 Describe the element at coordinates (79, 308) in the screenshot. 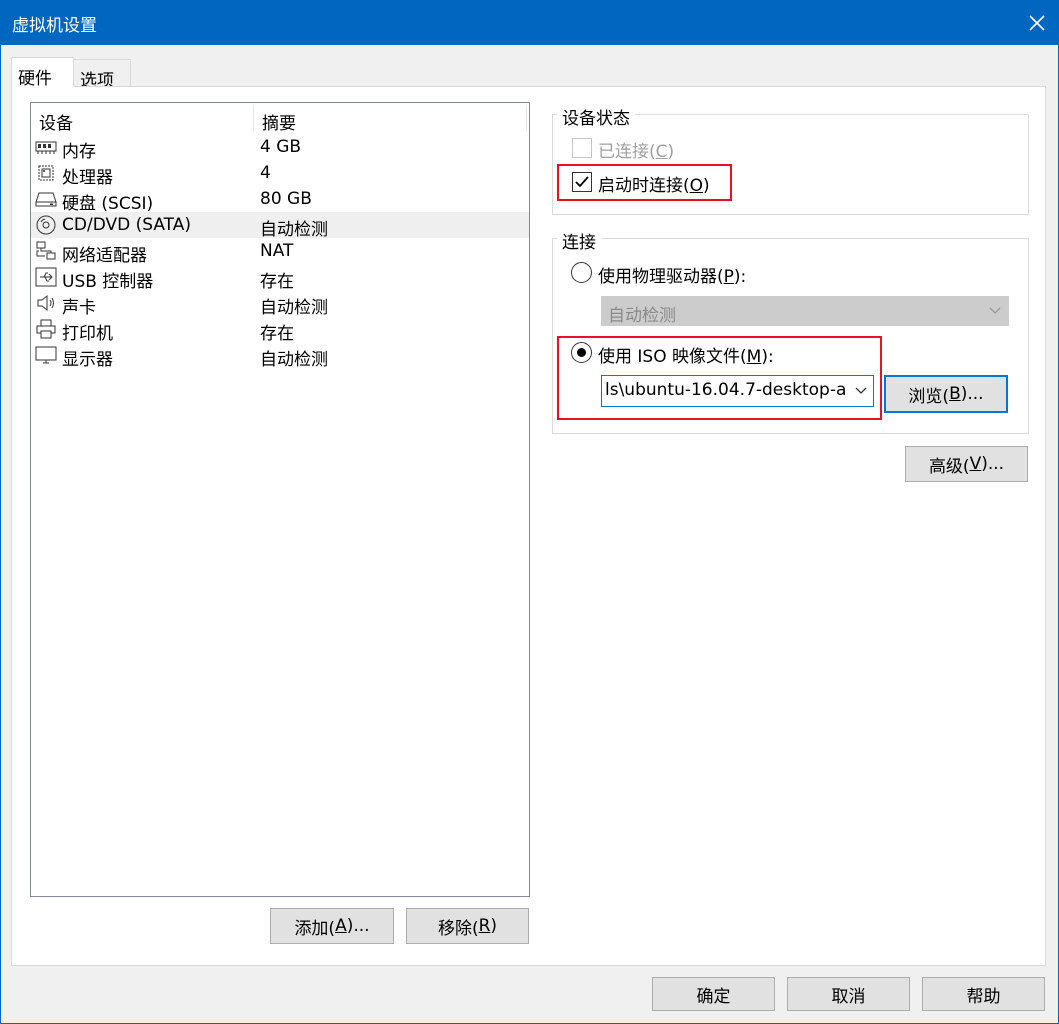

I see `device-name: 声卡` at that location.